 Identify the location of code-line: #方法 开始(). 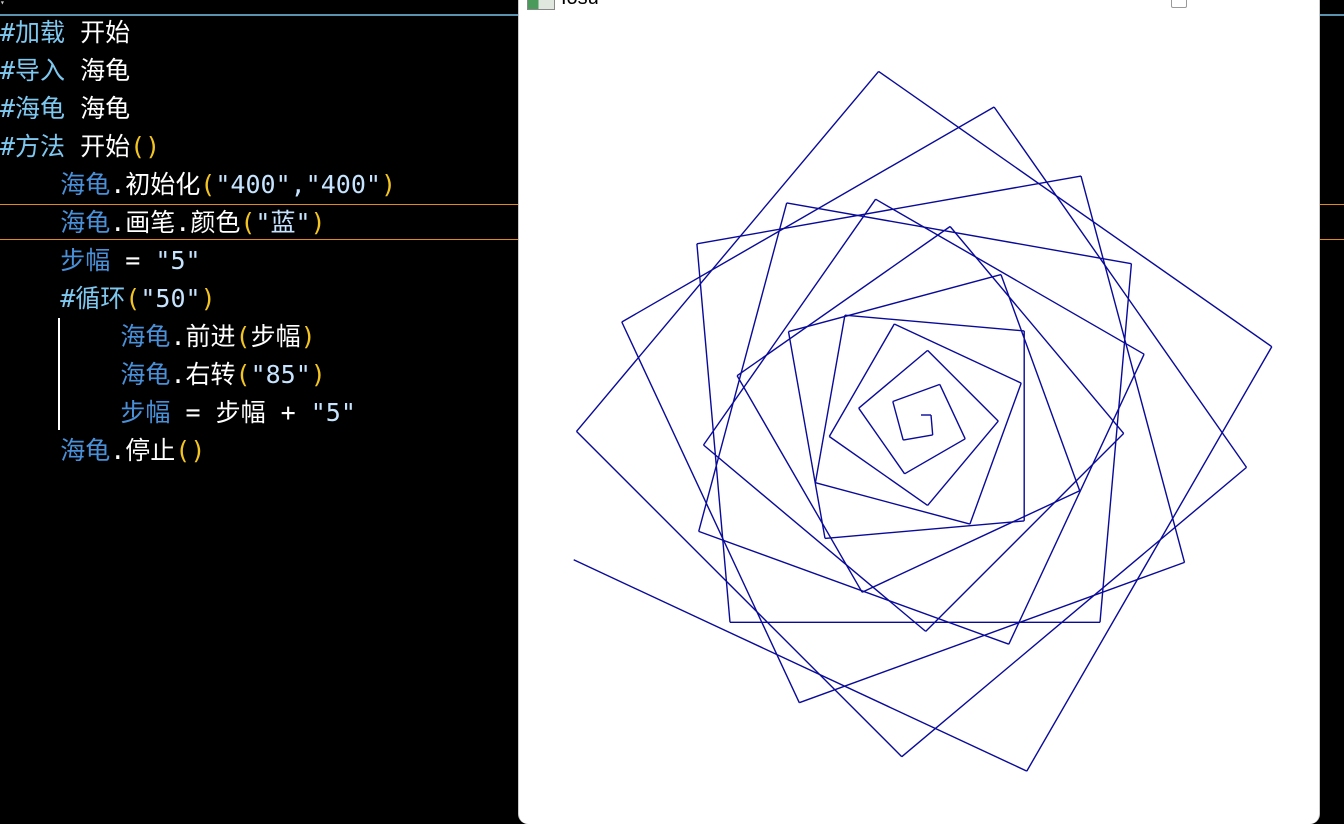
(80, 147).